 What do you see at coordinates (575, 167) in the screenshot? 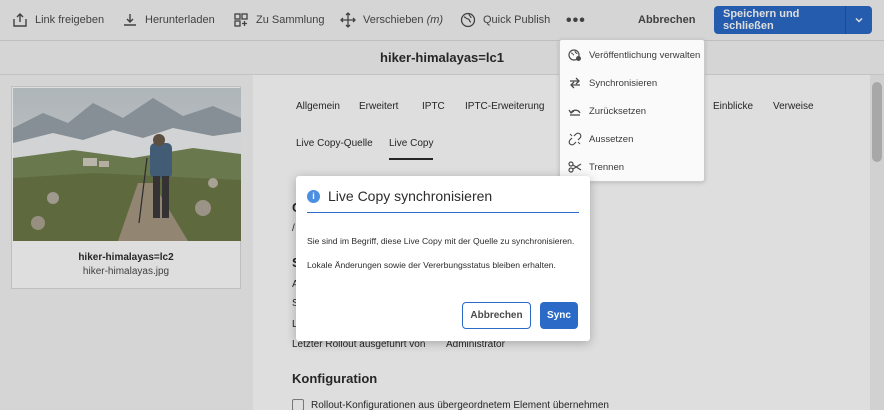
I see `scissors-icon` at bounding box center [575, 167].